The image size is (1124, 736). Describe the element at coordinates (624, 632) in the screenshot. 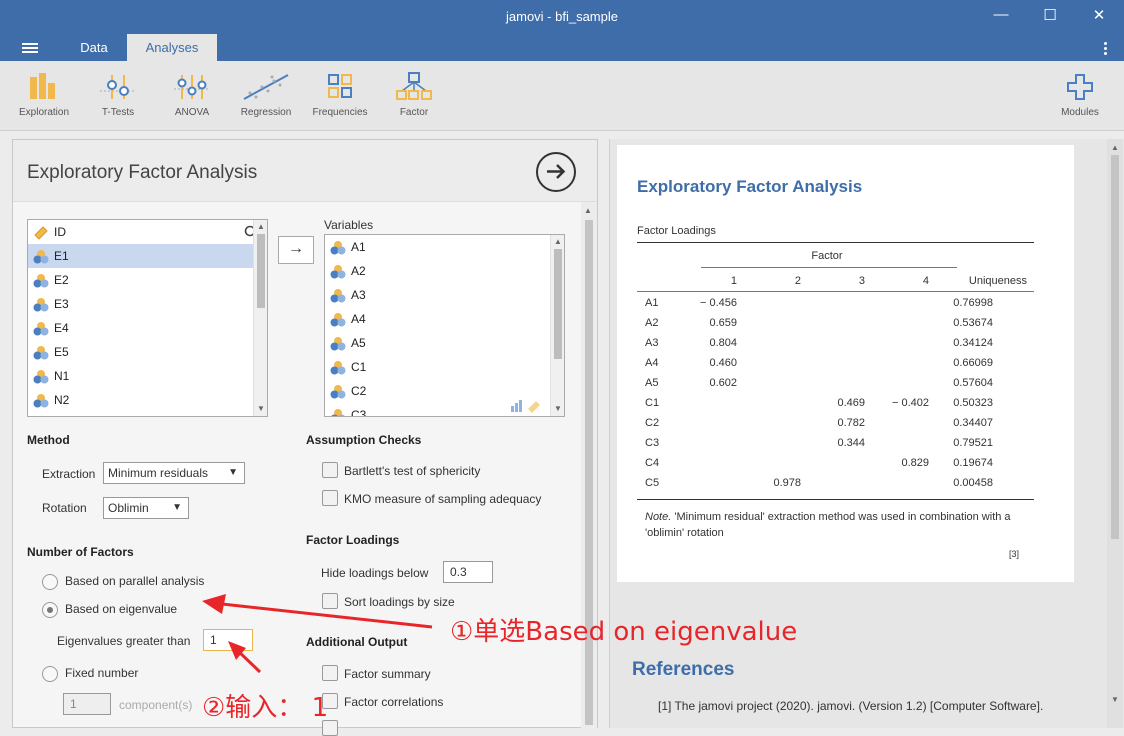

I see `annotation-step-1: ①单选Based on eigenvalue` at that location.